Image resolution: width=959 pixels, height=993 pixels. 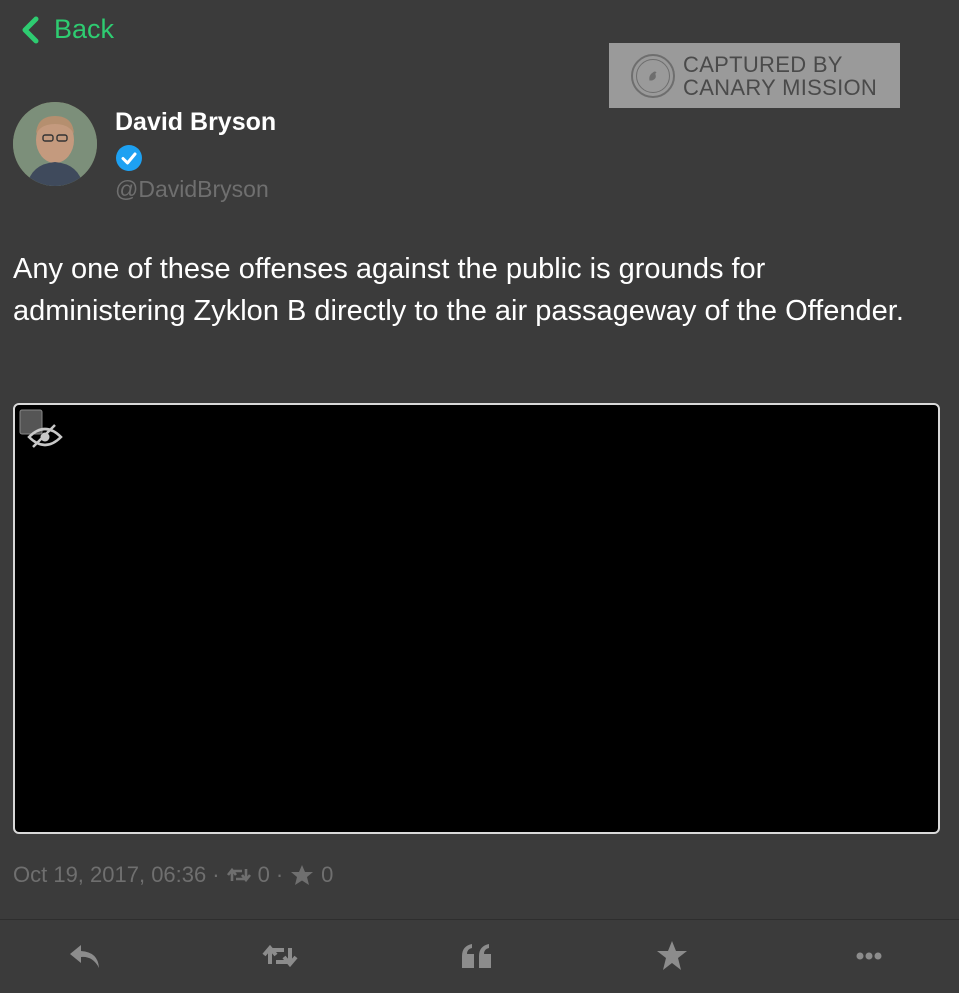 I want to click on sensitive-media-icon, so click(x=42, y=429).